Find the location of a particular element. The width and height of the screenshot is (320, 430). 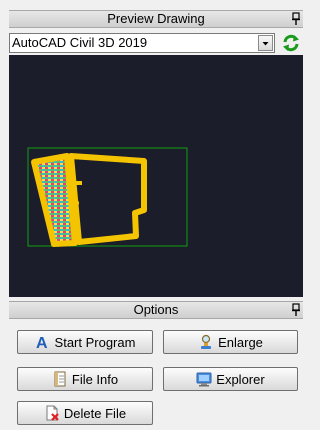

start-program-button: A Start Program is located at coordinates (85, 342).